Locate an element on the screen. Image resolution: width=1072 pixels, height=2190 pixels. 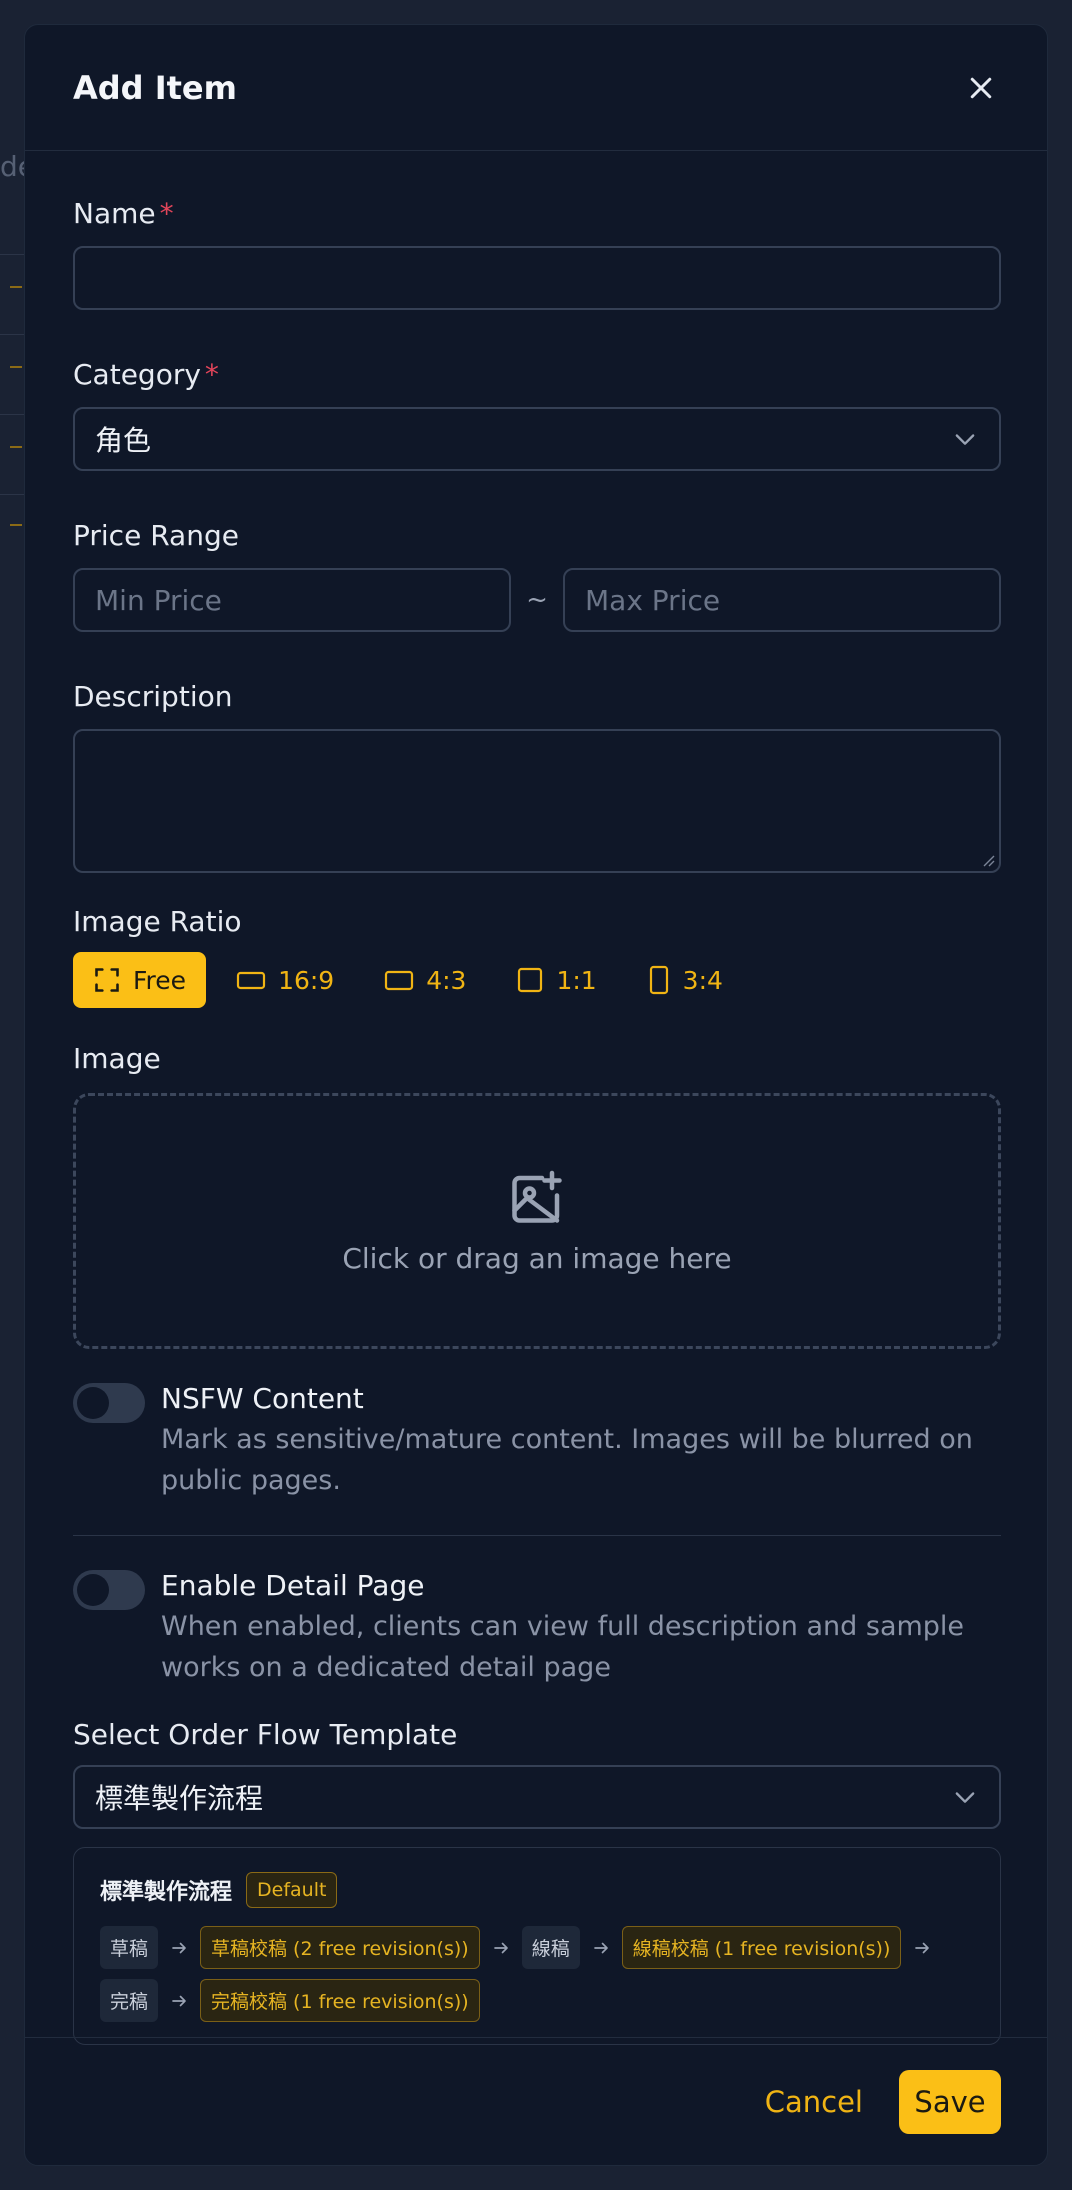
flow-step: 線稿 is located at coordinates (550, 1947).